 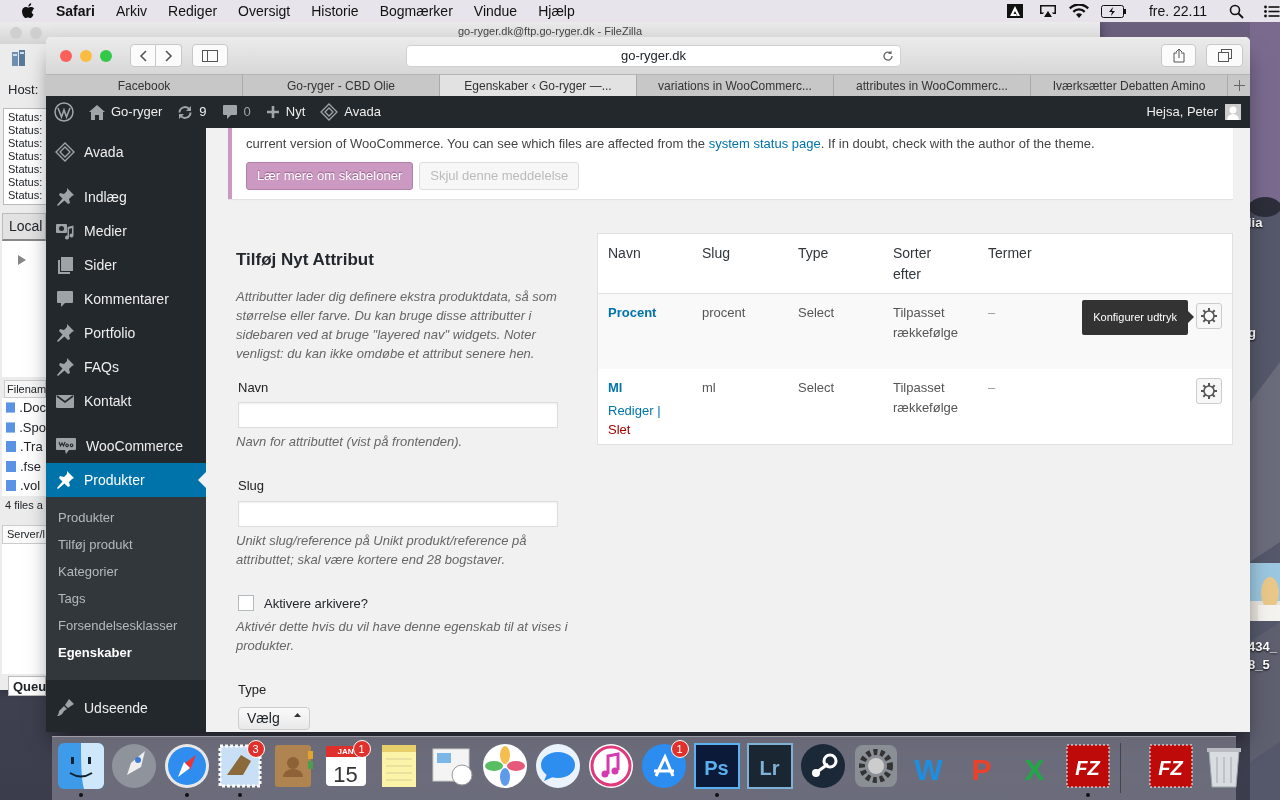 I want to click on expand-arrow-icon, so click(x=22, y=259).